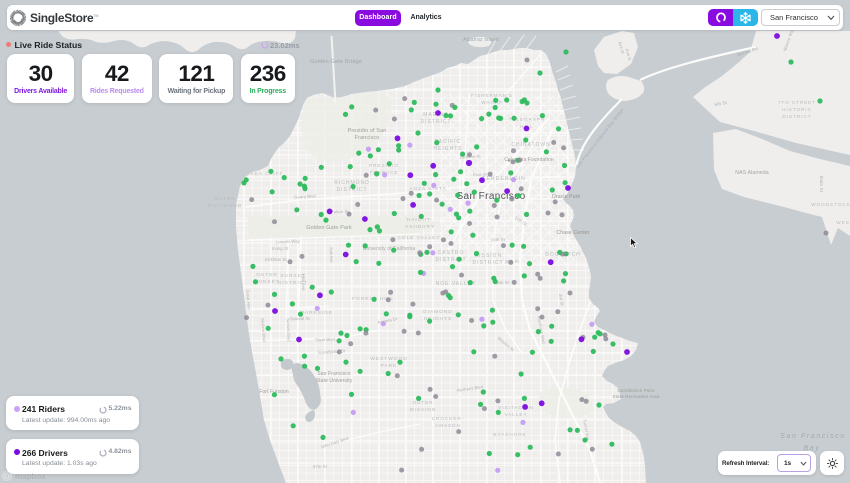 Image resolution: width=850 pixels, height=483 pixels. Describe the element at coordinates (420, 227) in the screenshot. I see `svg-text: ASHBURY` at that location.